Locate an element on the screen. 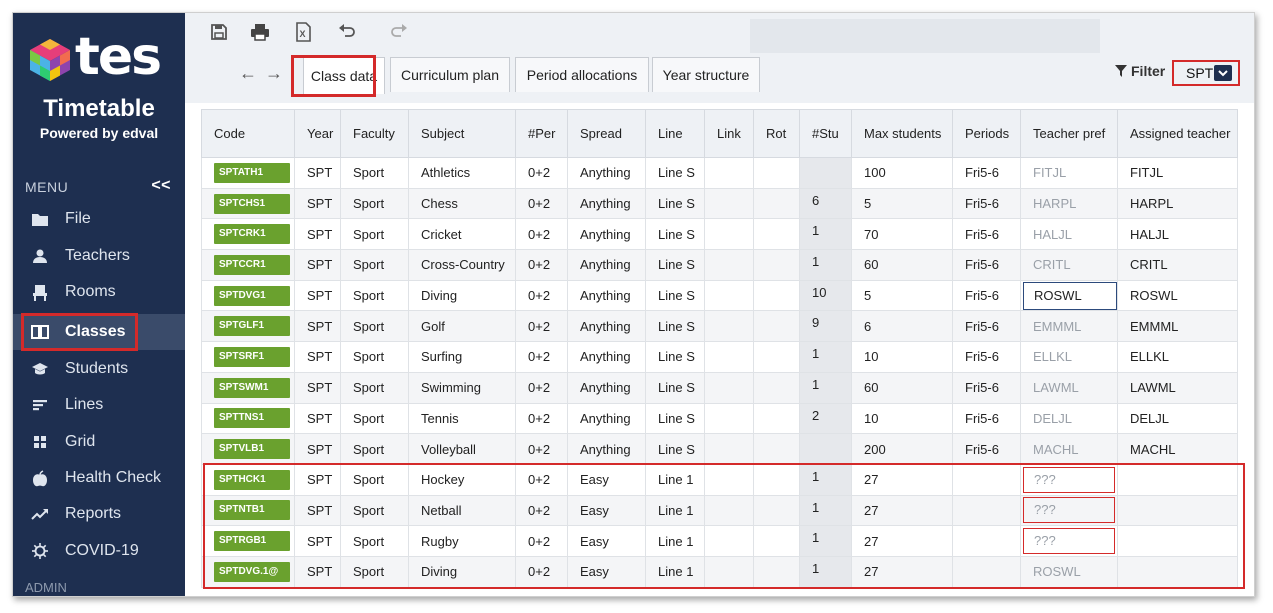 This screenshot has width=1273, height=613. filter-button: Filter is located at coordinates (1140, 71).